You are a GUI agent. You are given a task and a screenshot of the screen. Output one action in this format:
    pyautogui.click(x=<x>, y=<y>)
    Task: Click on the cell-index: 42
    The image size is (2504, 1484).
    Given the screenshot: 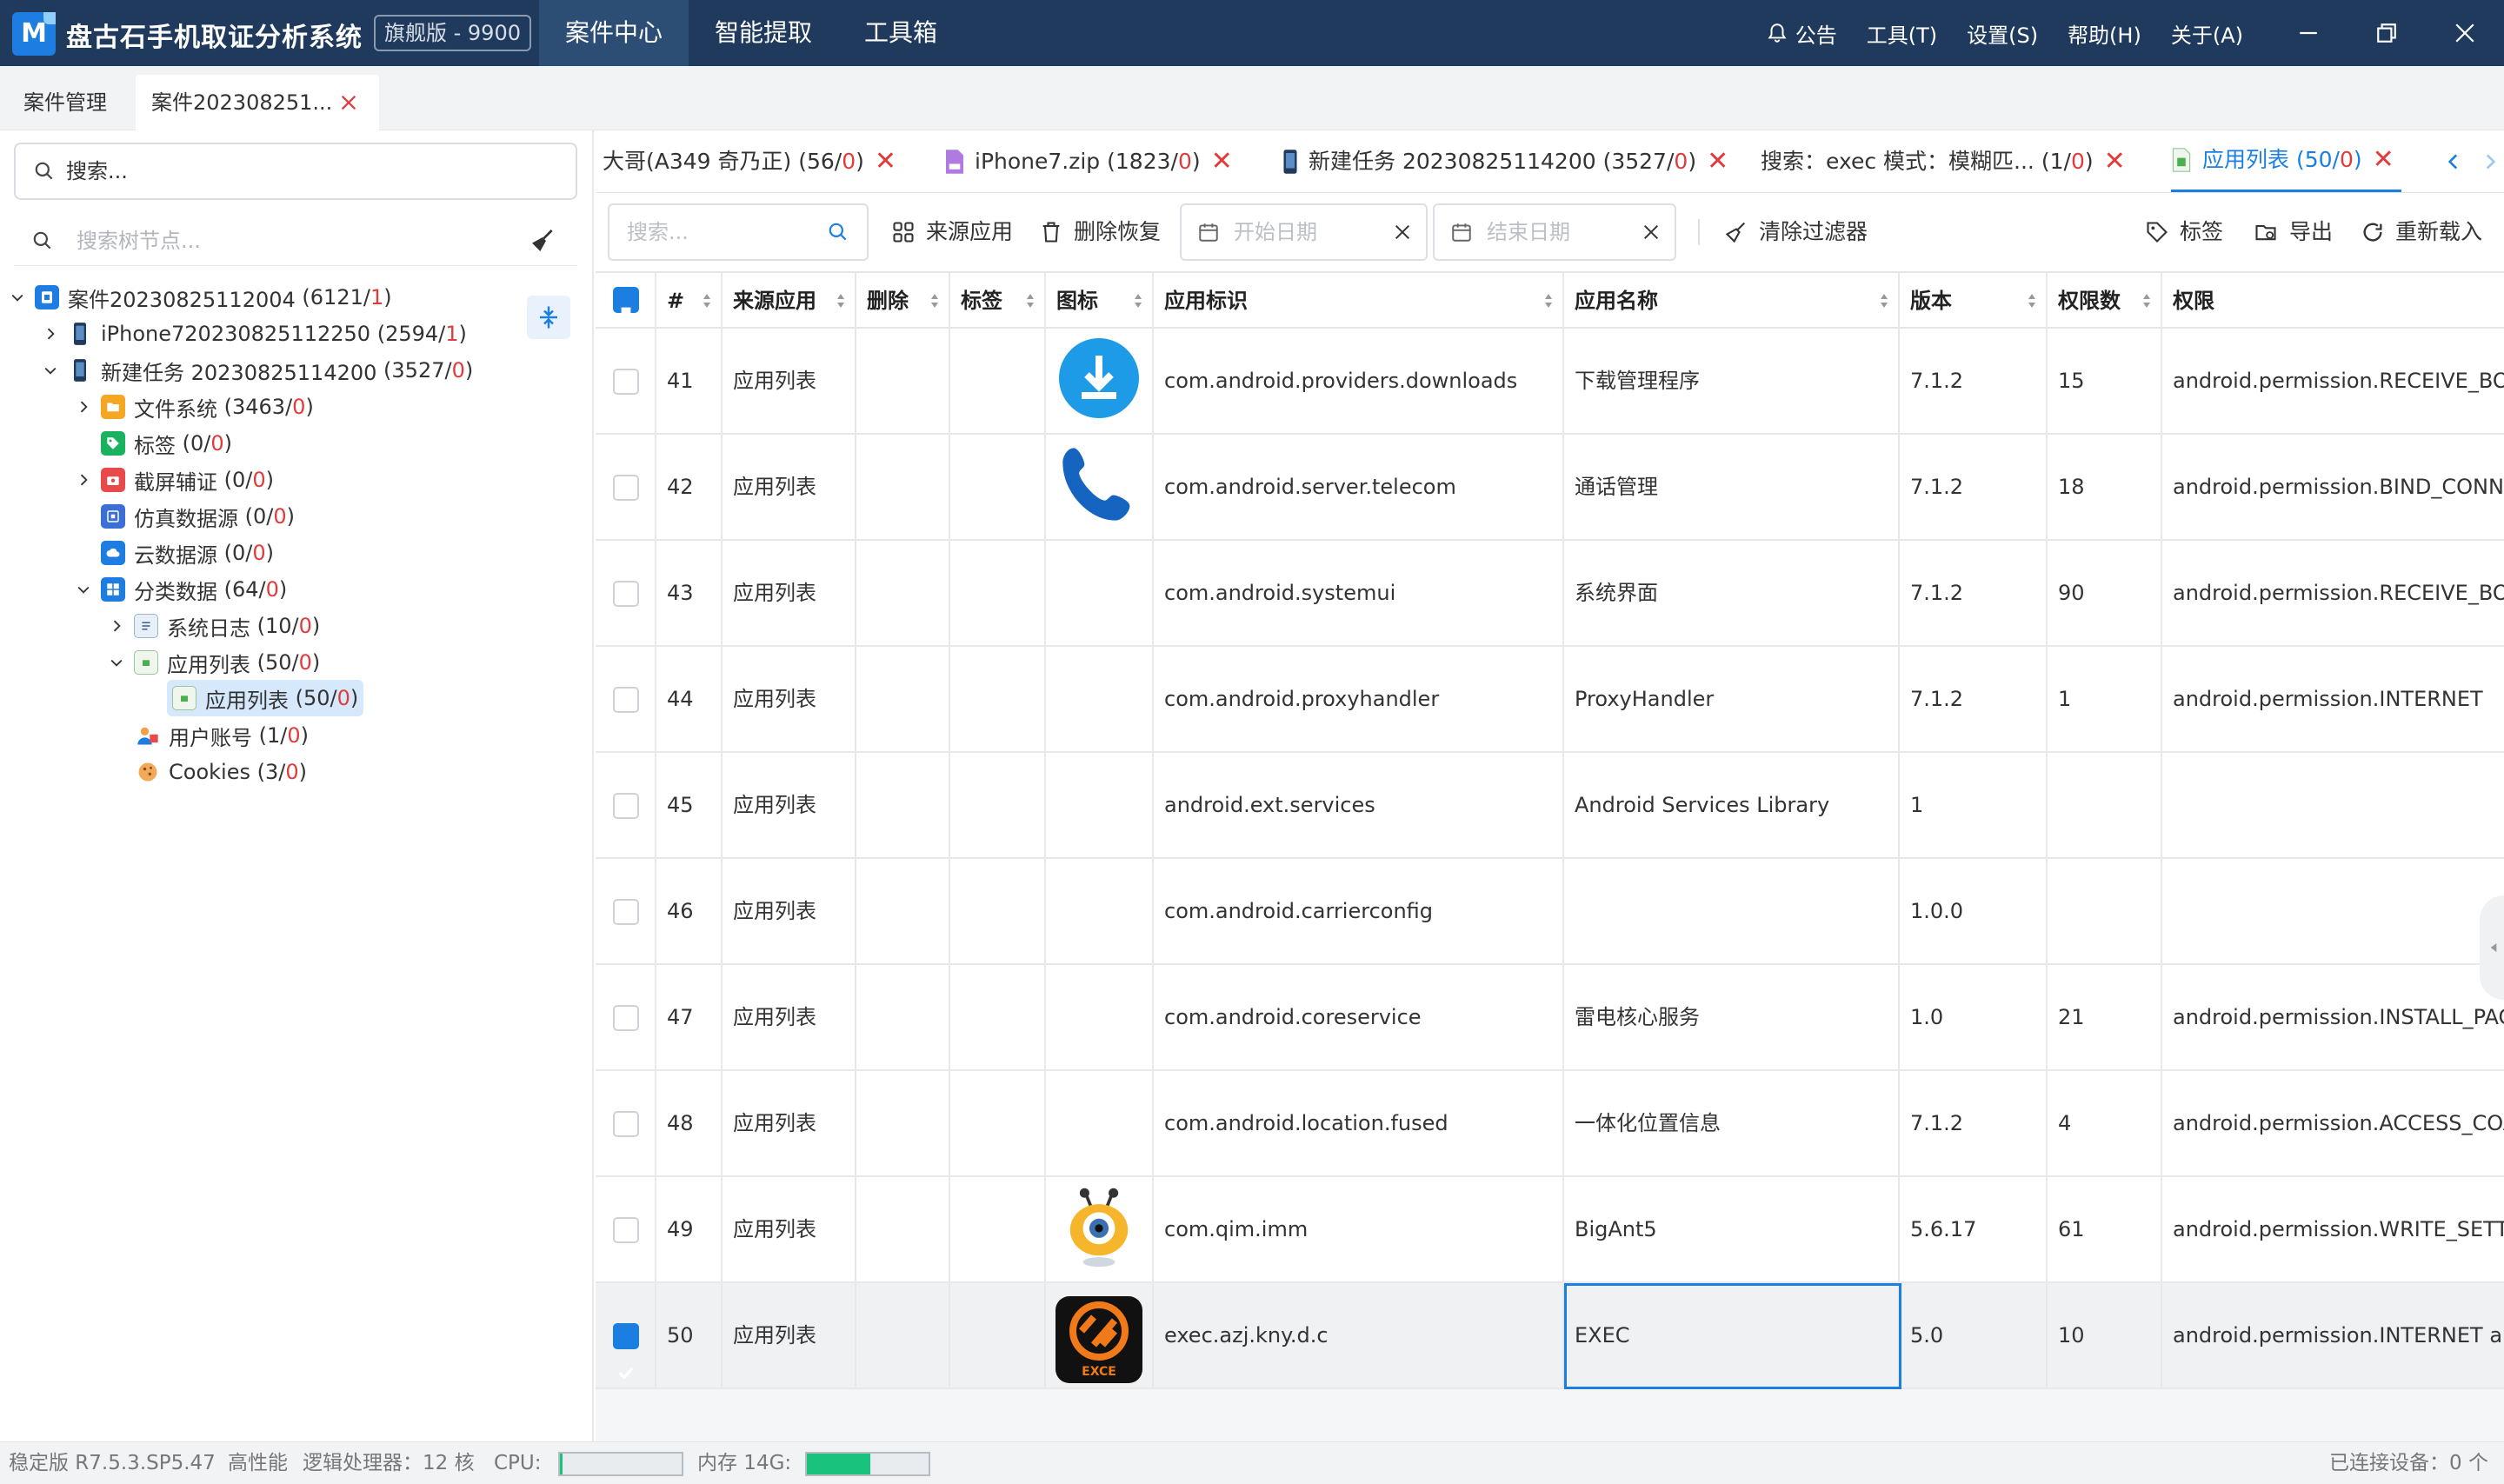 What is the action you would take?
    pyautogui.click(x=689, y=487)
    